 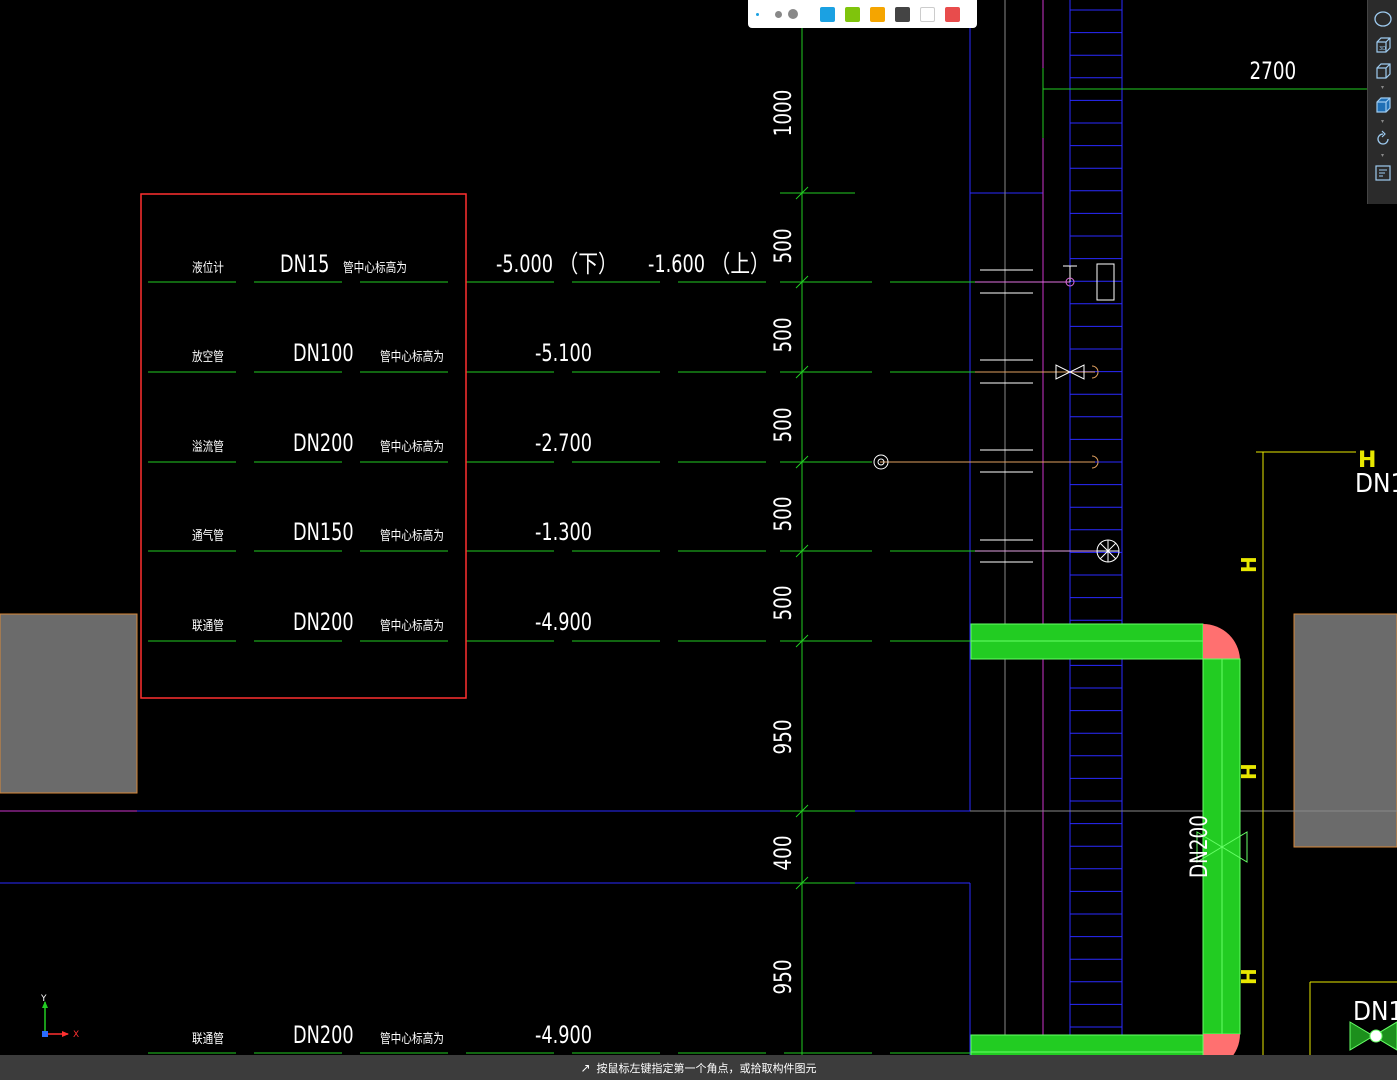 I want to click on svg-text: X, so click(x=76, y=1035).